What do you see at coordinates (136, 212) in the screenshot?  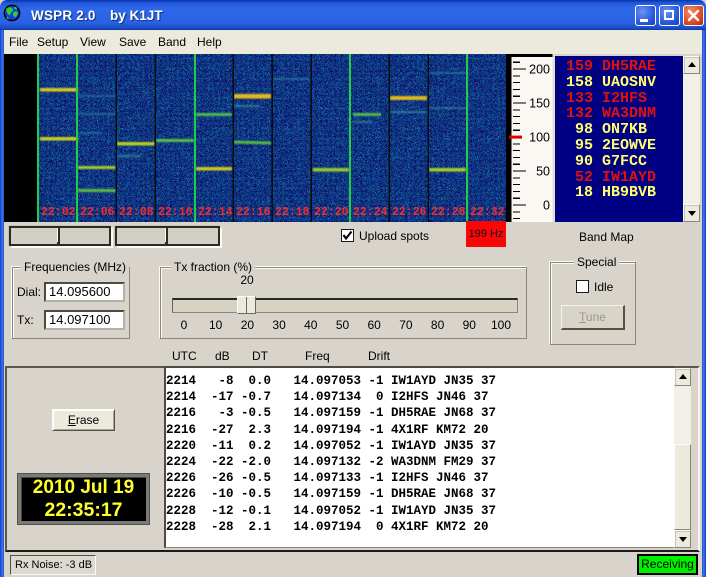 I see `svg-text: 22:08` at bounding box center [136, 212].